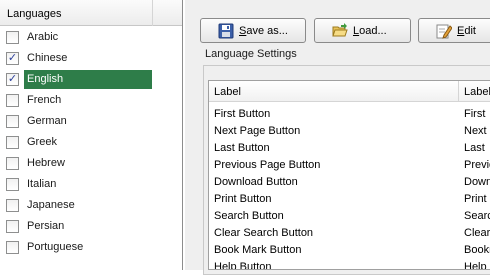 This screenshot has width=490, height=275. I want to click on label-cell: Previous Page Button, so click(267, 165).